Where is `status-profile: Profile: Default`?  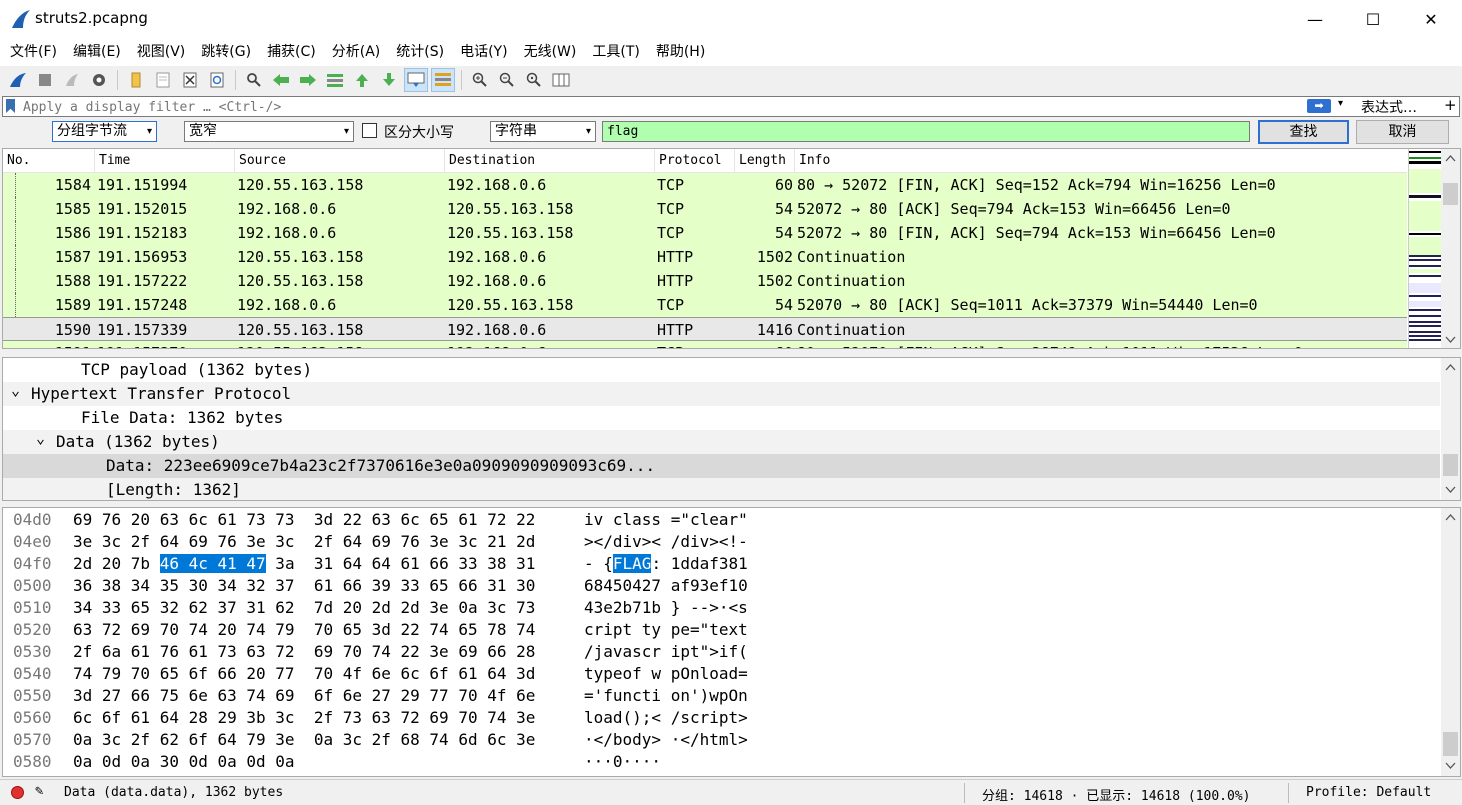
status-profile: Profile: Default is located at coordinates (1368, 792).